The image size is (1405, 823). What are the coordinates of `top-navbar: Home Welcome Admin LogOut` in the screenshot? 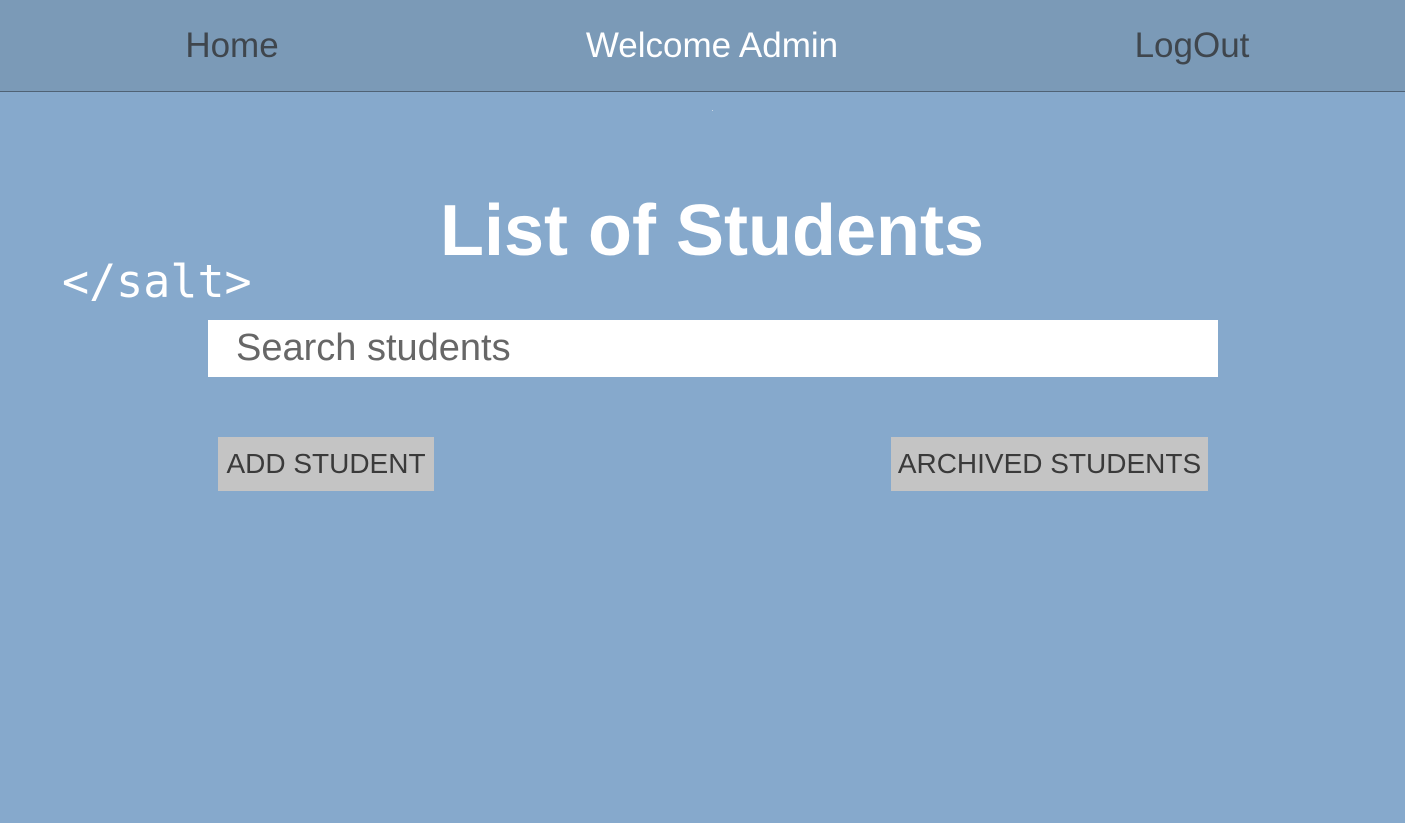 It's located at (702, 46).